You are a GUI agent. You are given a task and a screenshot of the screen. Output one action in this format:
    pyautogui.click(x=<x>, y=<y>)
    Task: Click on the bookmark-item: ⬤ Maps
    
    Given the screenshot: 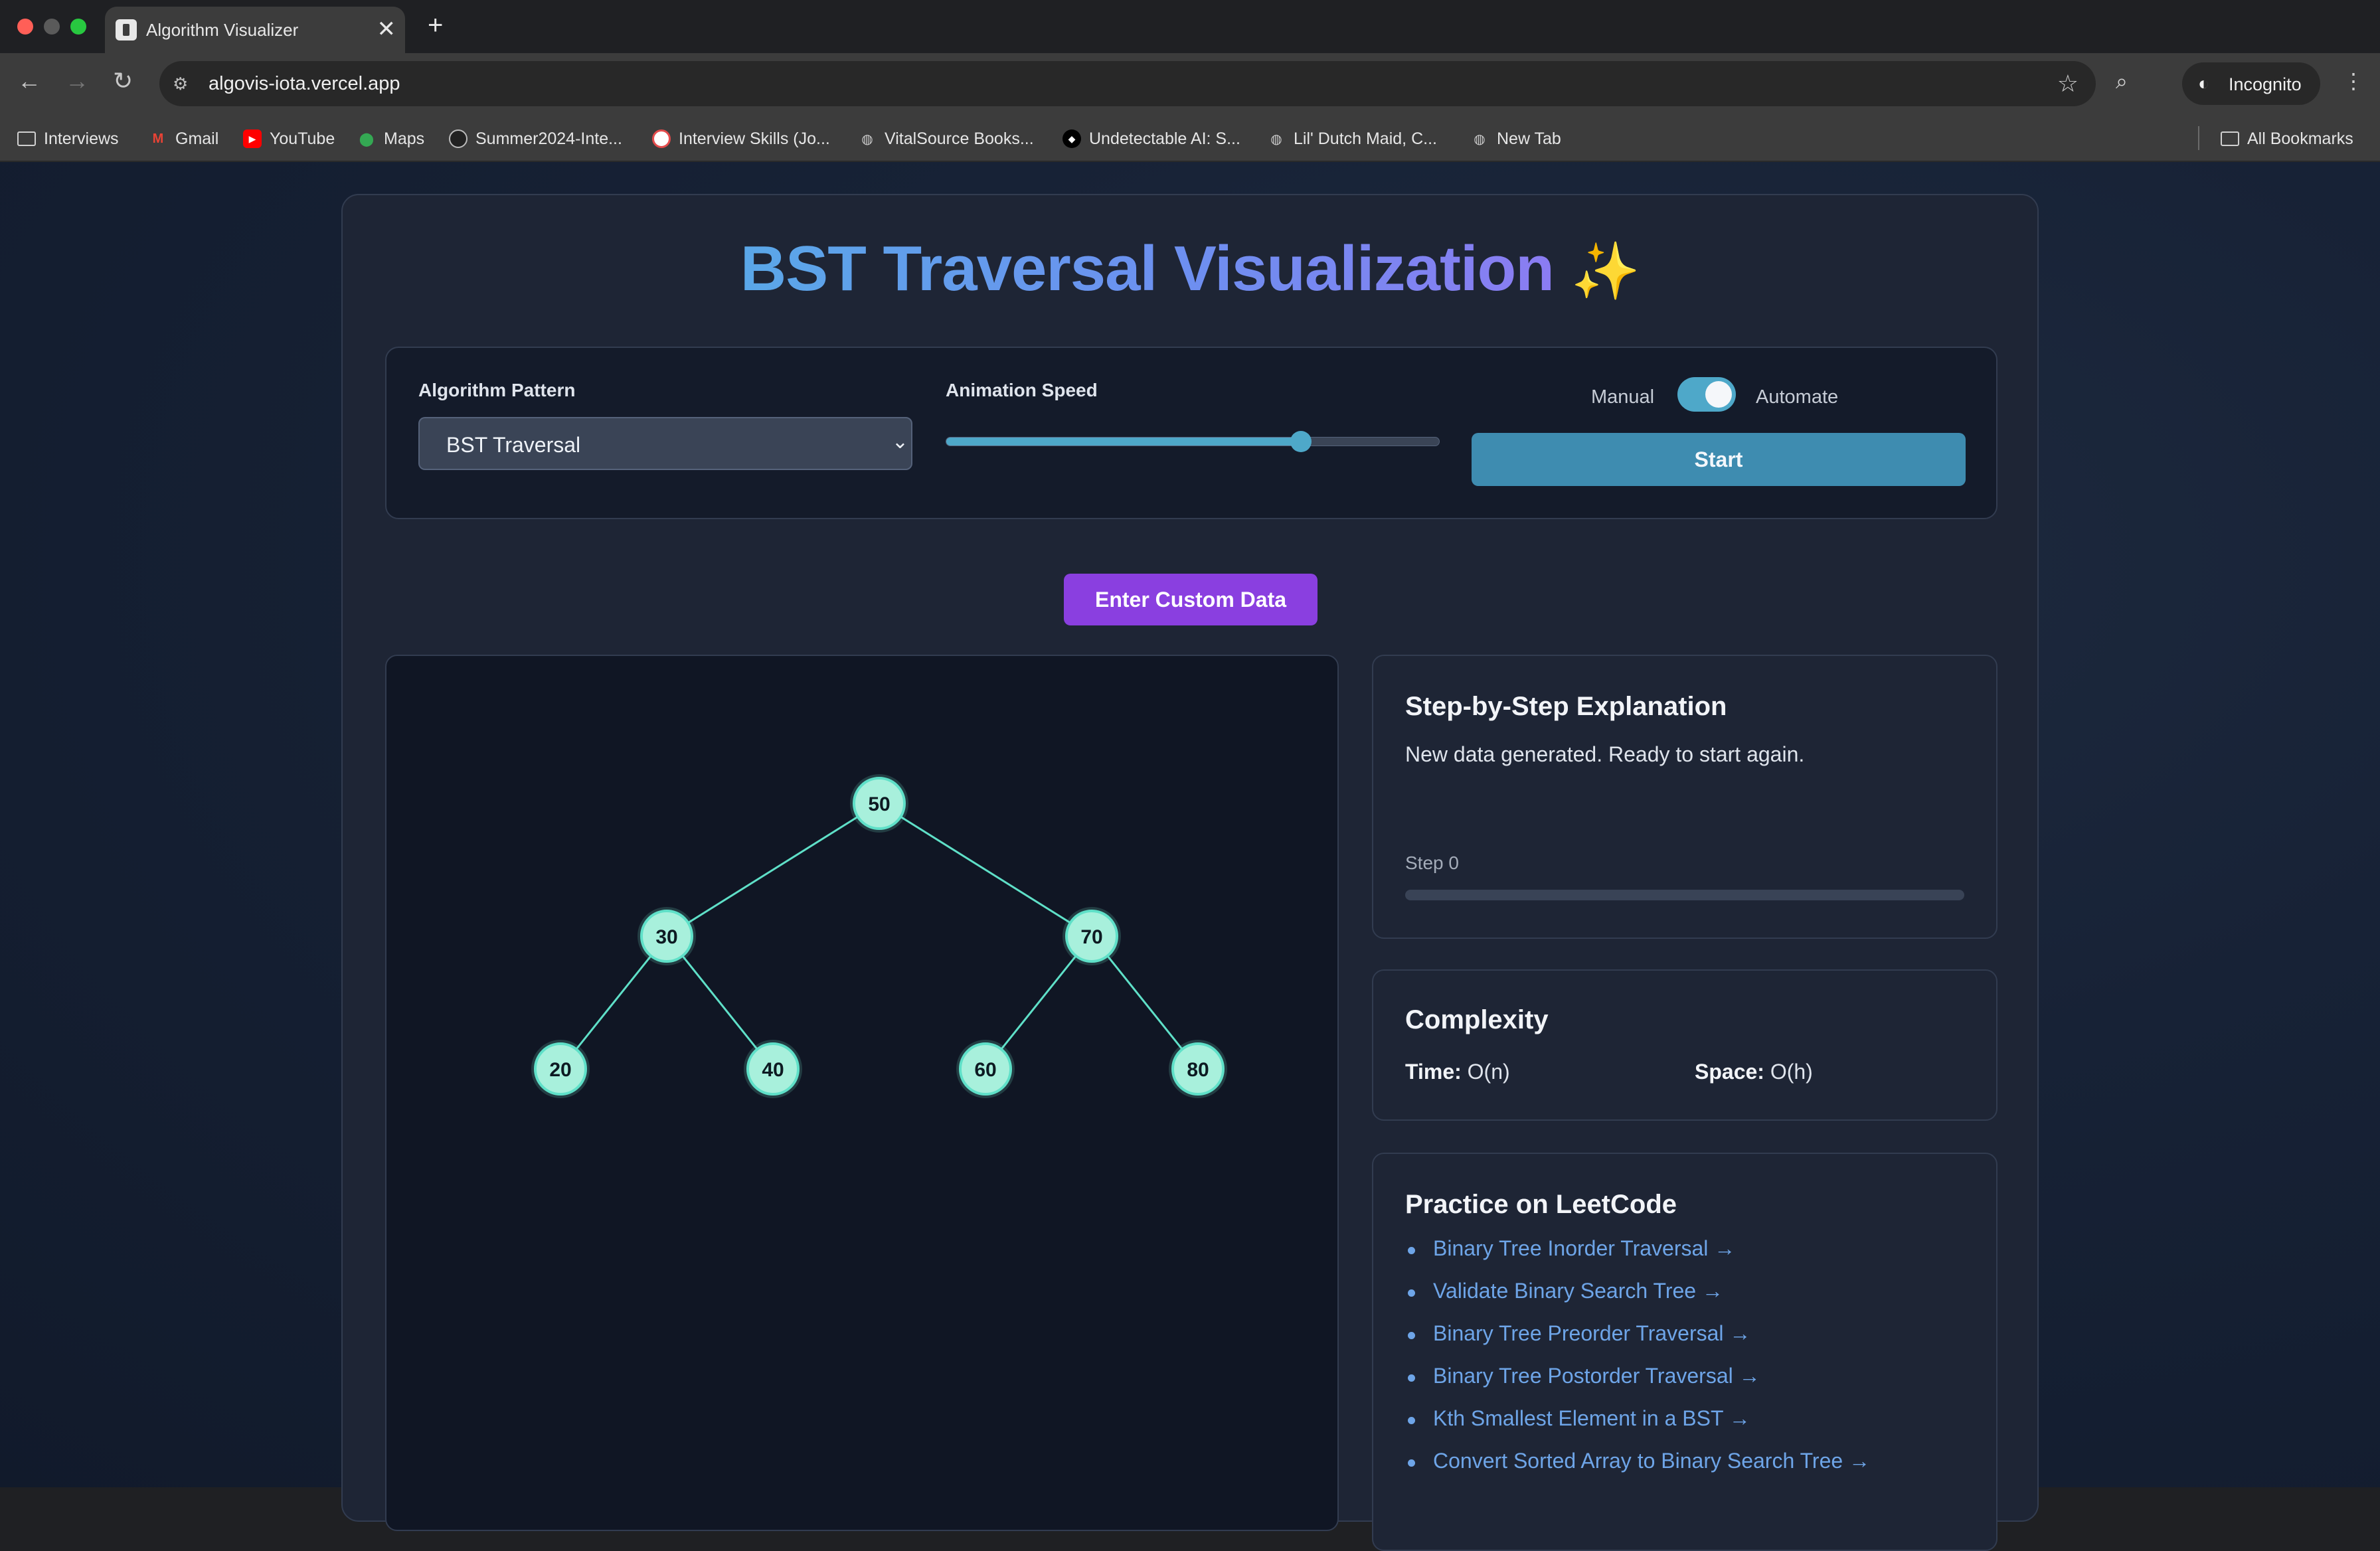 What is the action you would take?
    pyautogui.click(x=390, y=138)
    